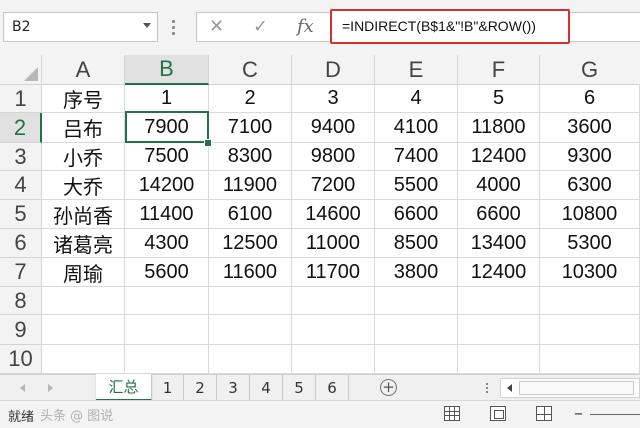 This screenshot has height=428, width=640. What do you see at coordinates (233, 387) in the screenshot?
I see `sheet-tab-3: 3` at bounding box center [233, 387].